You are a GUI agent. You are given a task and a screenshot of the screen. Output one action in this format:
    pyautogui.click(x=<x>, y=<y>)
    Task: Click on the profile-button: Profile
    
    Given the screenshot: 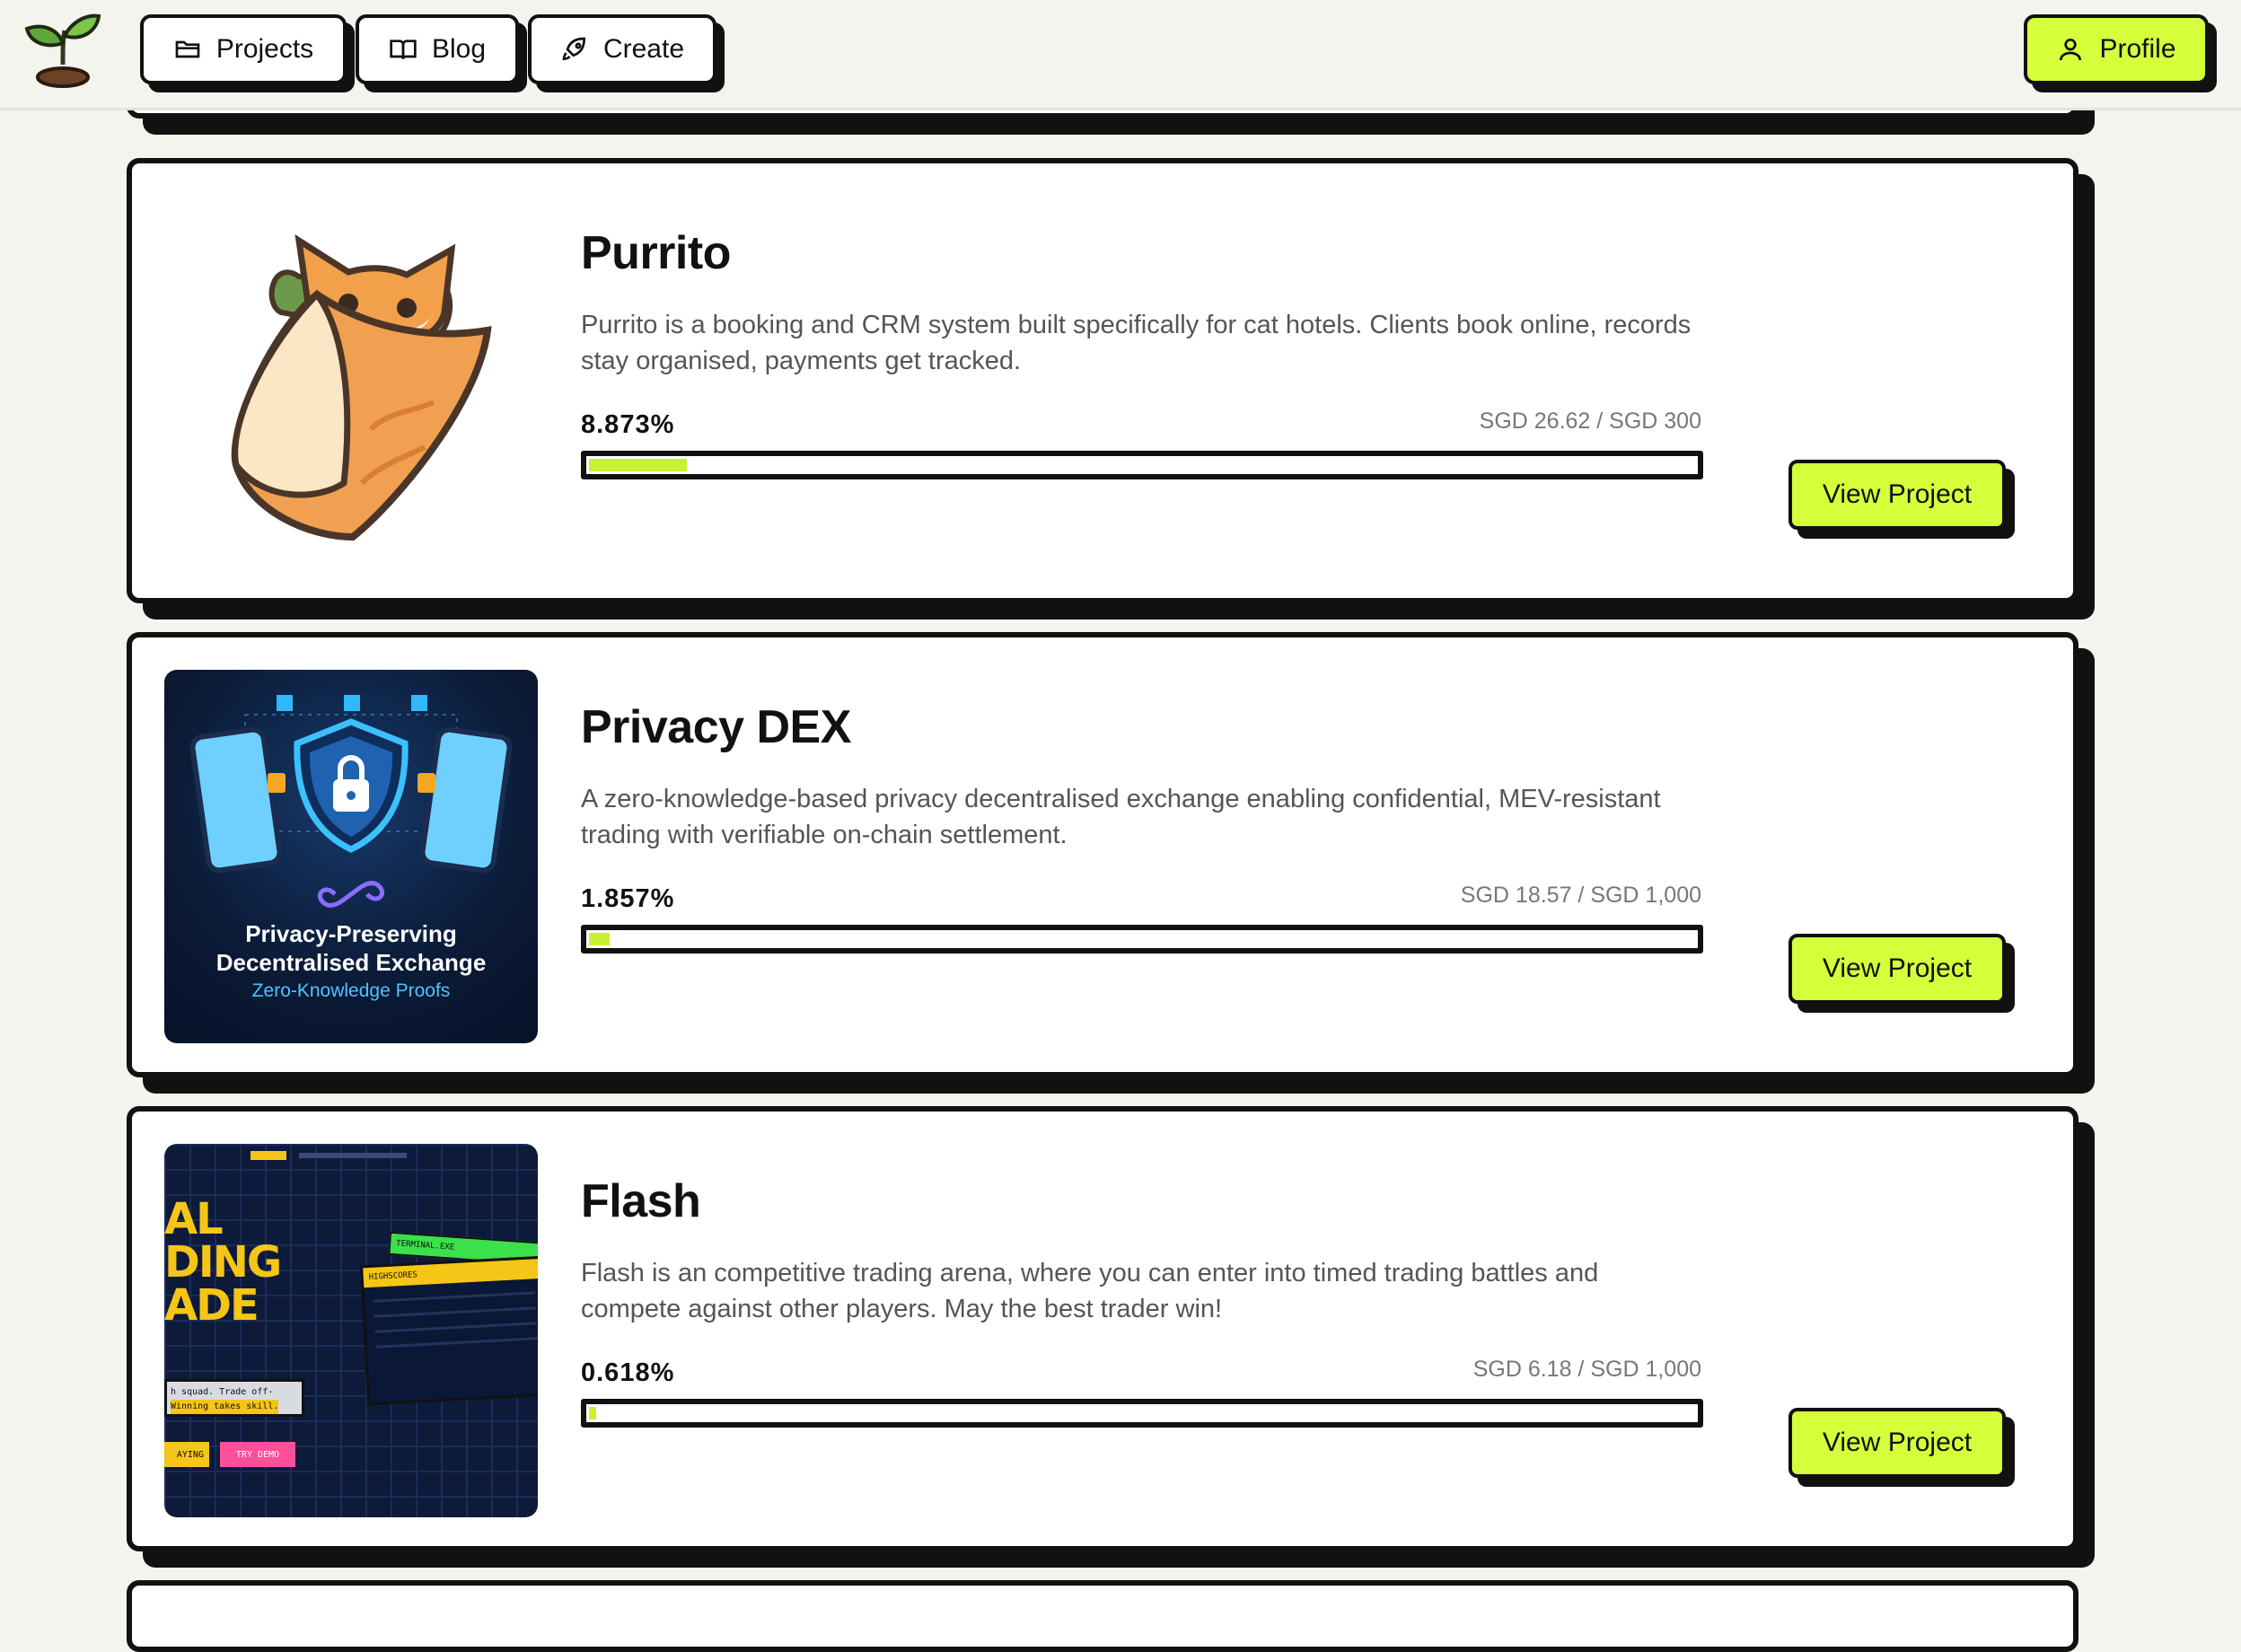 What is the action you would take?
    pyautogui.click(x=2116, y=49)
    